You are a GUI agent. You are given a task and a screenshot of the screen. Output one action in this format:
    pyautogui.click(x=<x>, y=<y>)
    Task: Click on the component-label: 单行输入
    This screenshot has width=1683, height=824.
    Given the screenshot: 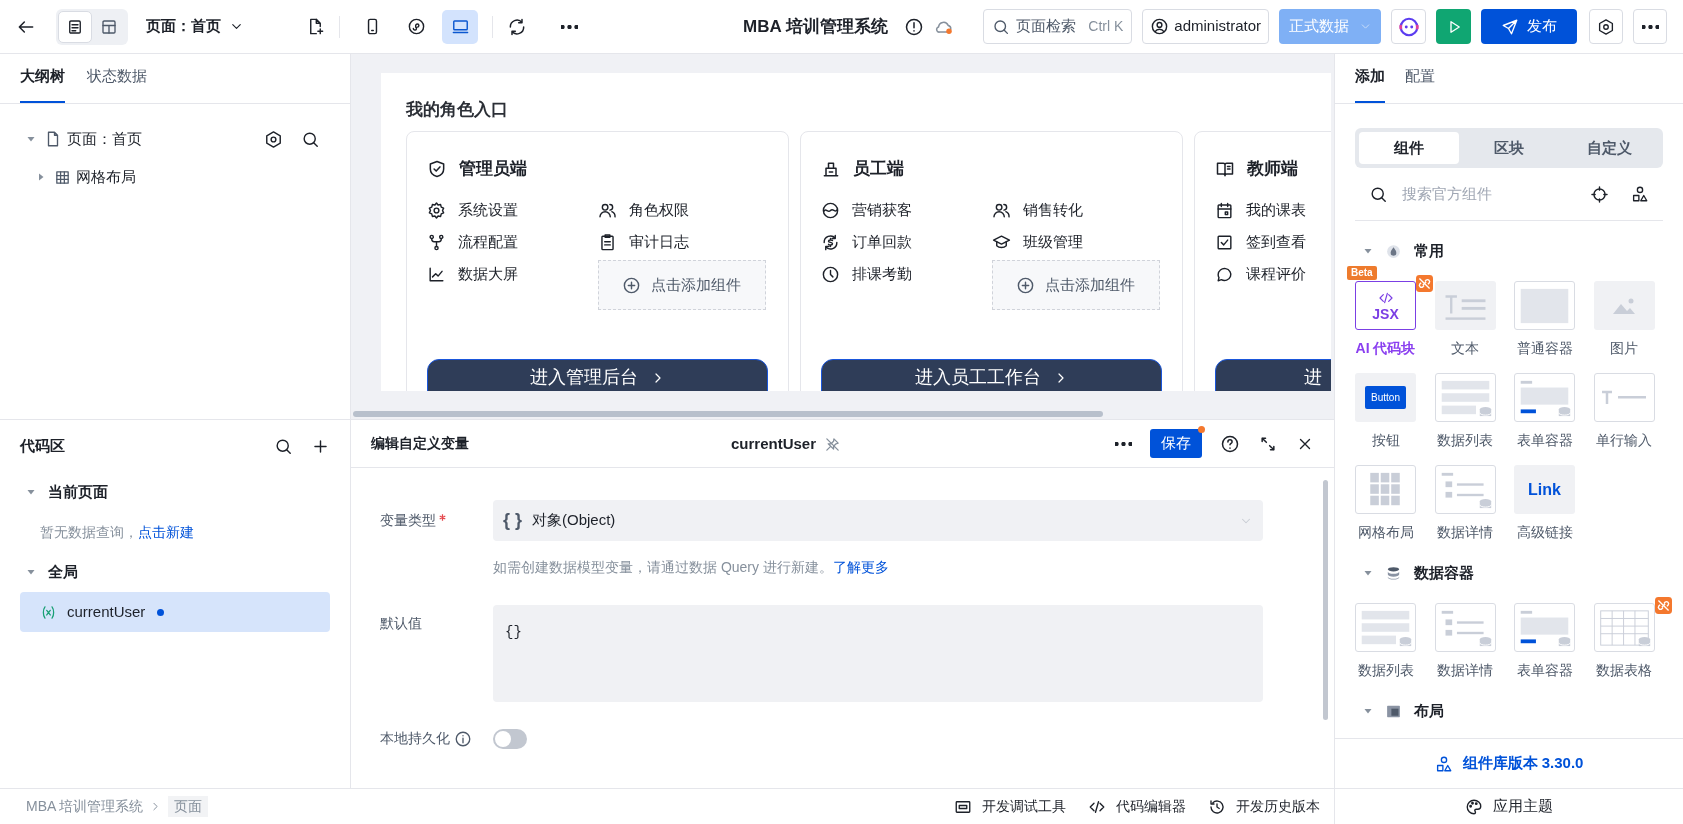 What is the action you would take?
    pyautogui.click(x=1624, y=440)
    